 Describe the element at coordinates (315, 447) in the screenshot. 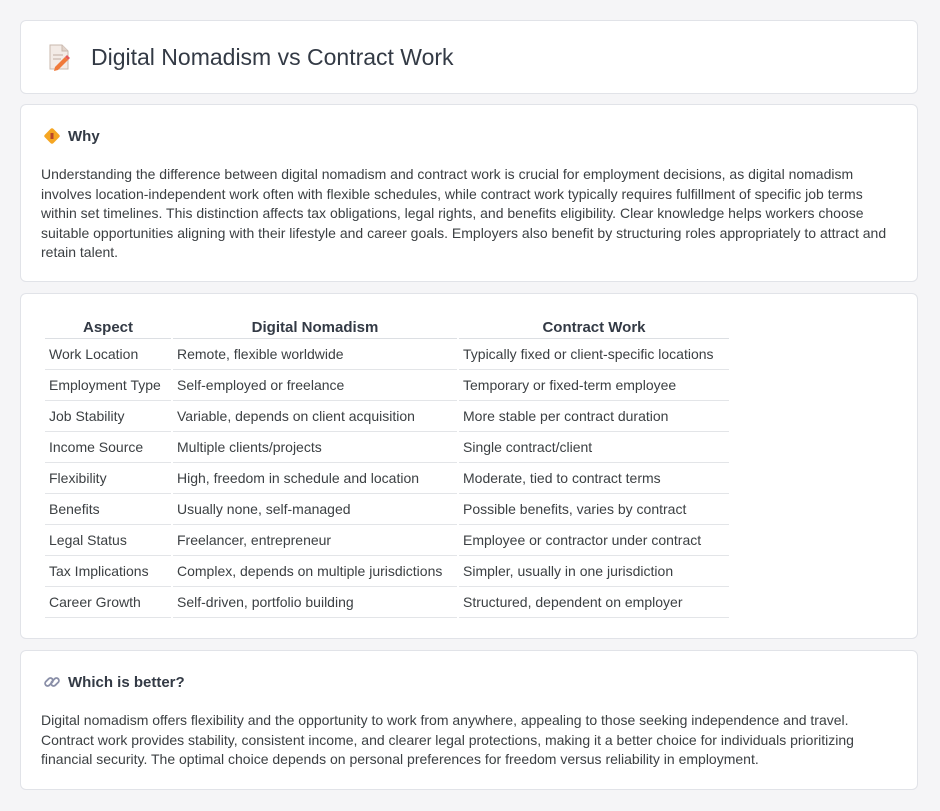

I see `digital-nomadism-cell: Multiple clients/projects` at that location.